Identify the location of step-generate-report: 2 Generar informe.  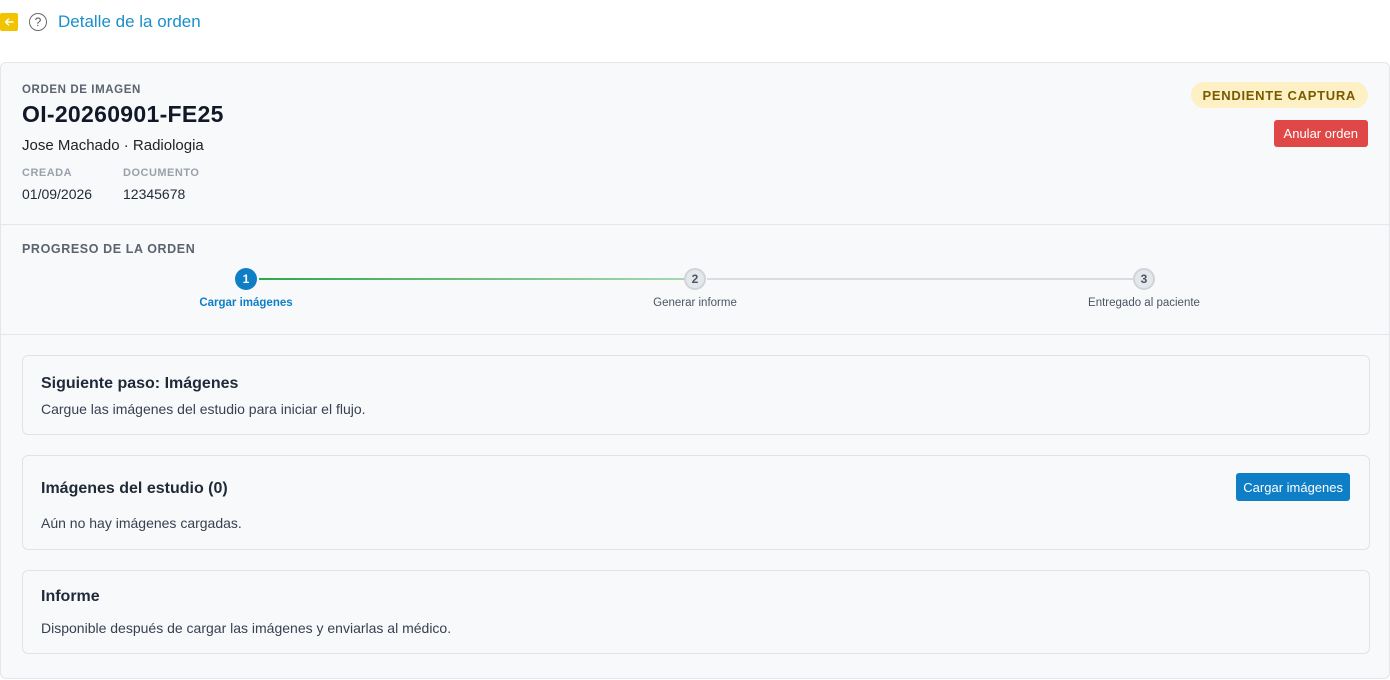
(695, 288).